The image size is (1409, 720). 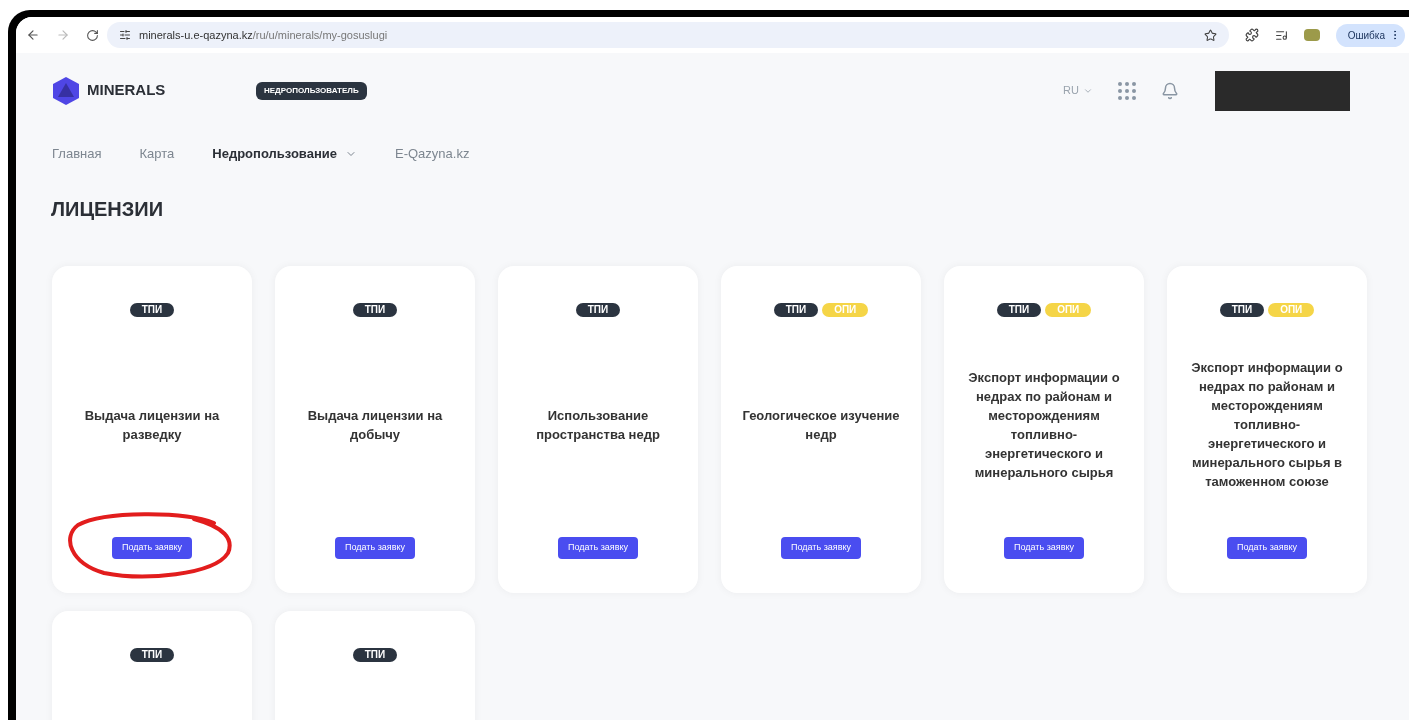 I want to click on service-title: Использование пространства недр, so click(x=598, y=425).